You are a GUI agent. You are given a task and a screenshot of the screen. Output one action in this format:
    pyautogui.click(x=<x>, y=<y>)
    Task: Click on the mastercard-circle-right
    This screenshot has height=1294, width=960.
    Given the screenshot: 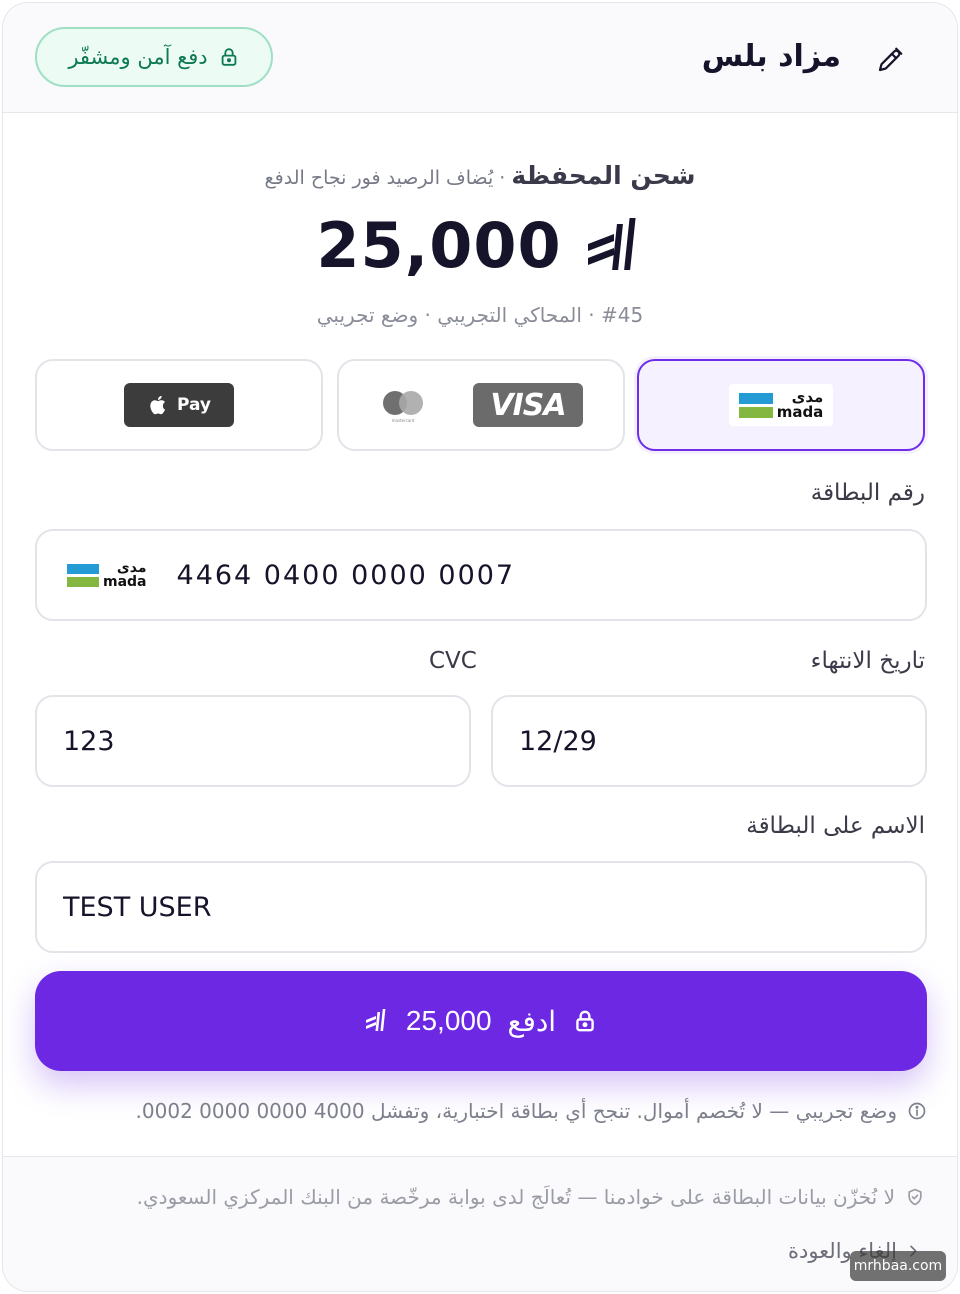 What is the action you would take?
    pyautogui.click(x=411, y=403)
    